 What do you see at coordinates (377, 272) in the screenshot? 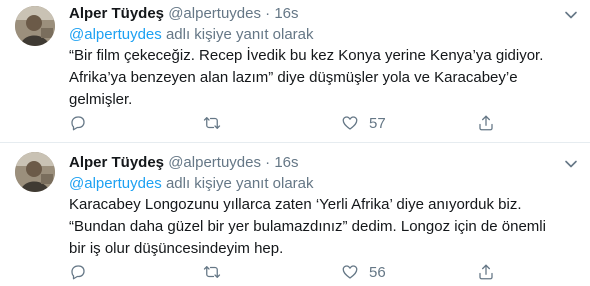
I see `like-count: 56` at bounding box center [377, 272].